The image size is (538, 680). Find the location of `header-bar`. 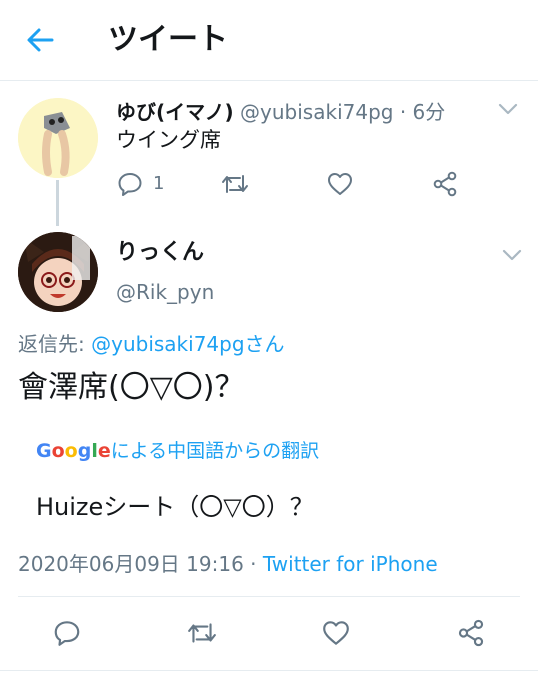

header-bar is located at coordinates (269, 40).